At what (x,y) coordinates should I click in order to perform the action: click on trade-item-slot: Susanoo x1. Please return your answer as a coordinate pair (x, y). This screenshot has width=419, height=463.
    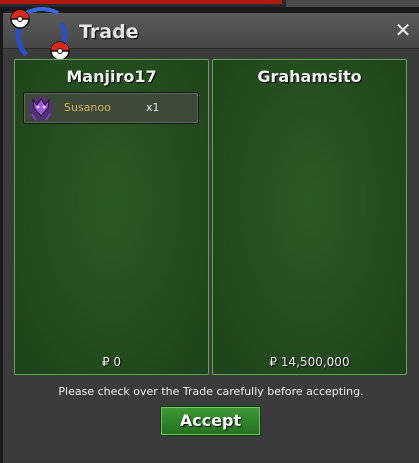
    Looking at the image, I should click on (111, 108).